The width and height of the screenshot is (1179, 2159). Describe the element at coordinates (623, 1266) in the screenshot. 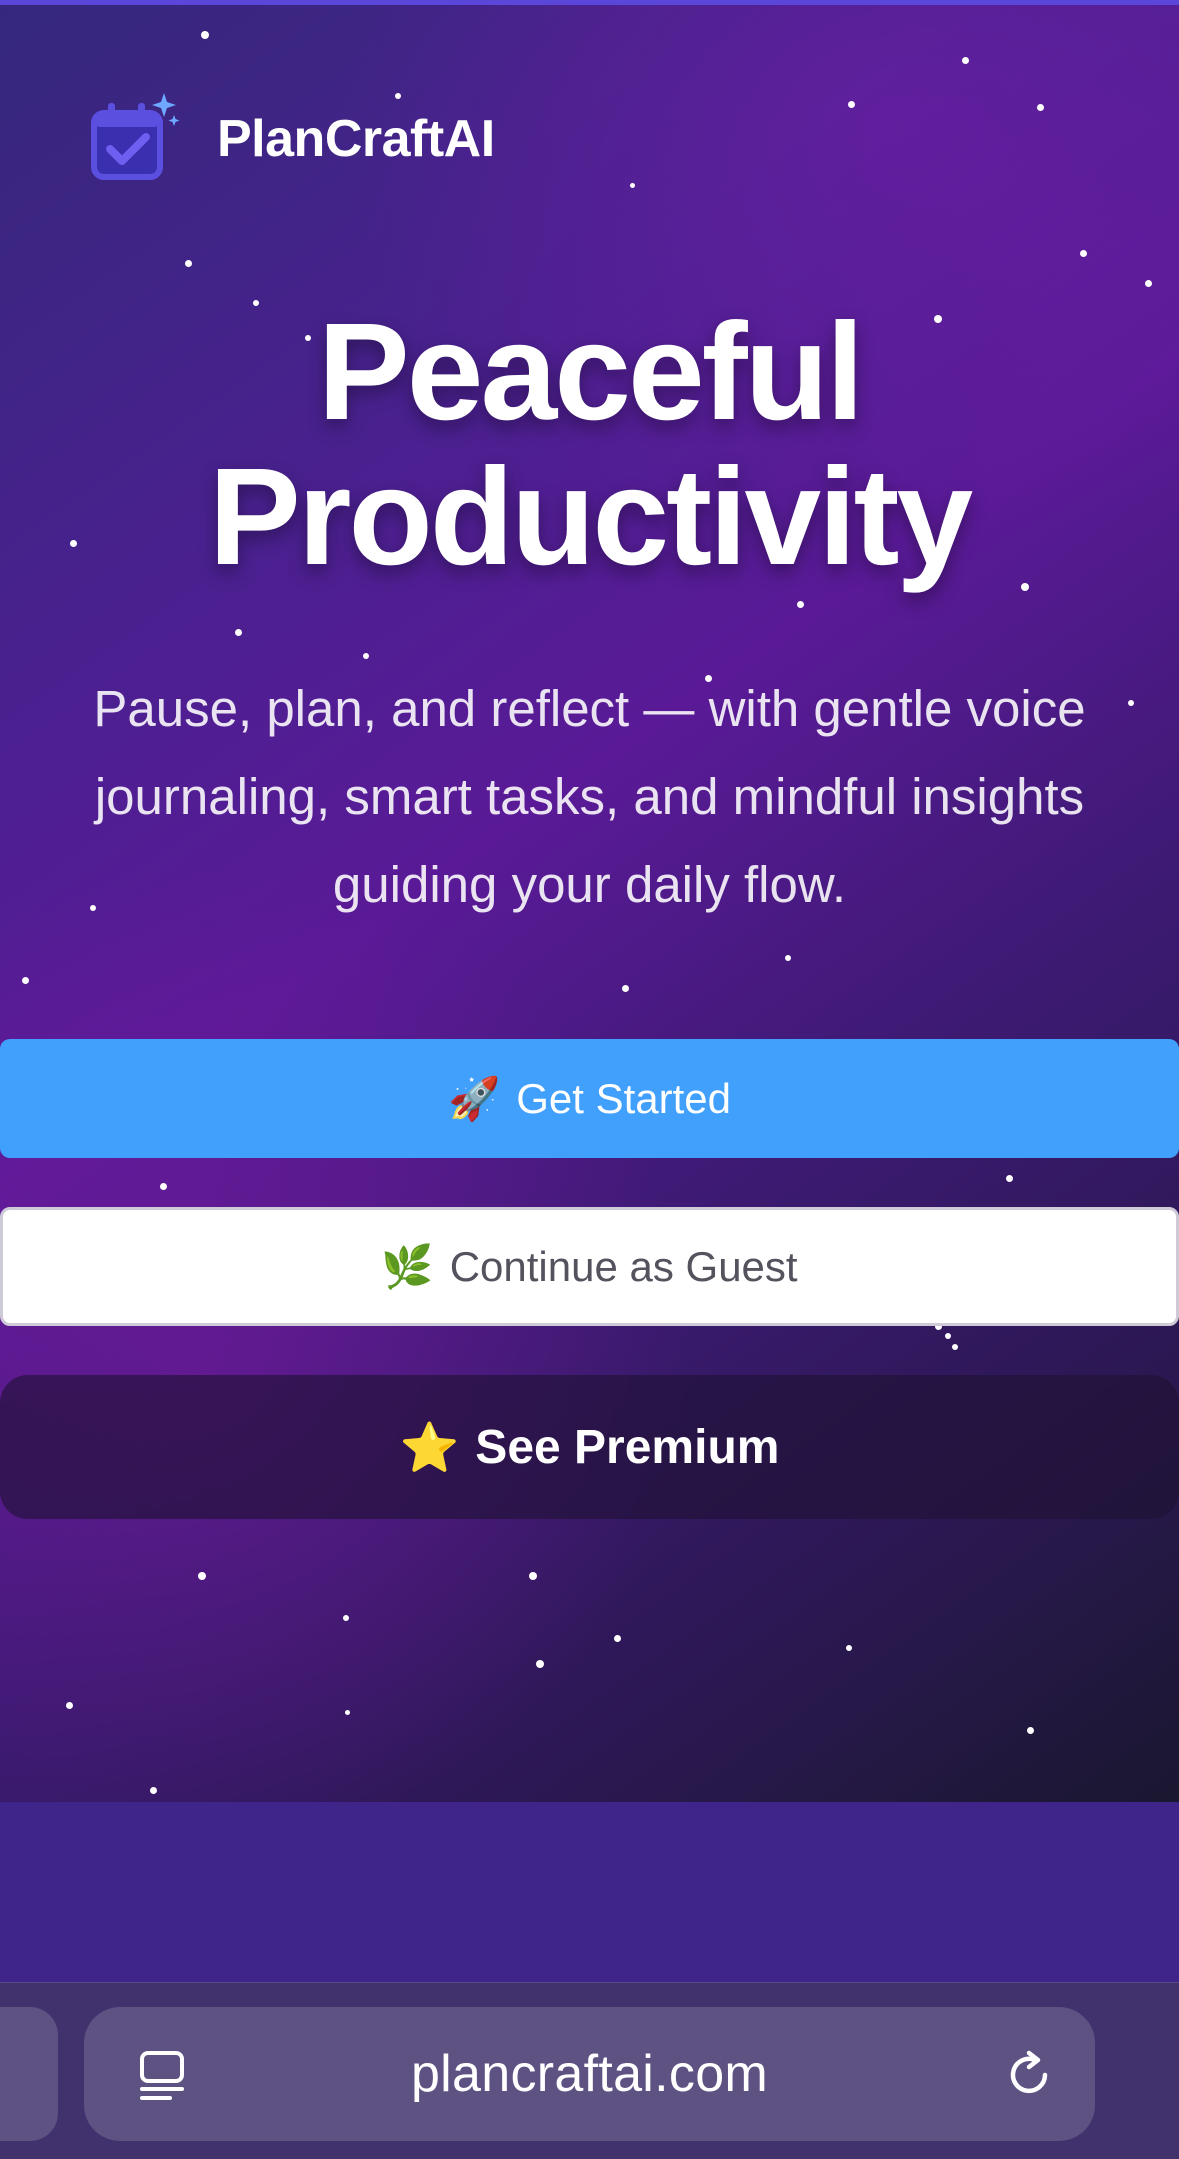

I see `continue-as-guest-label: Continue as Guest` at that location.